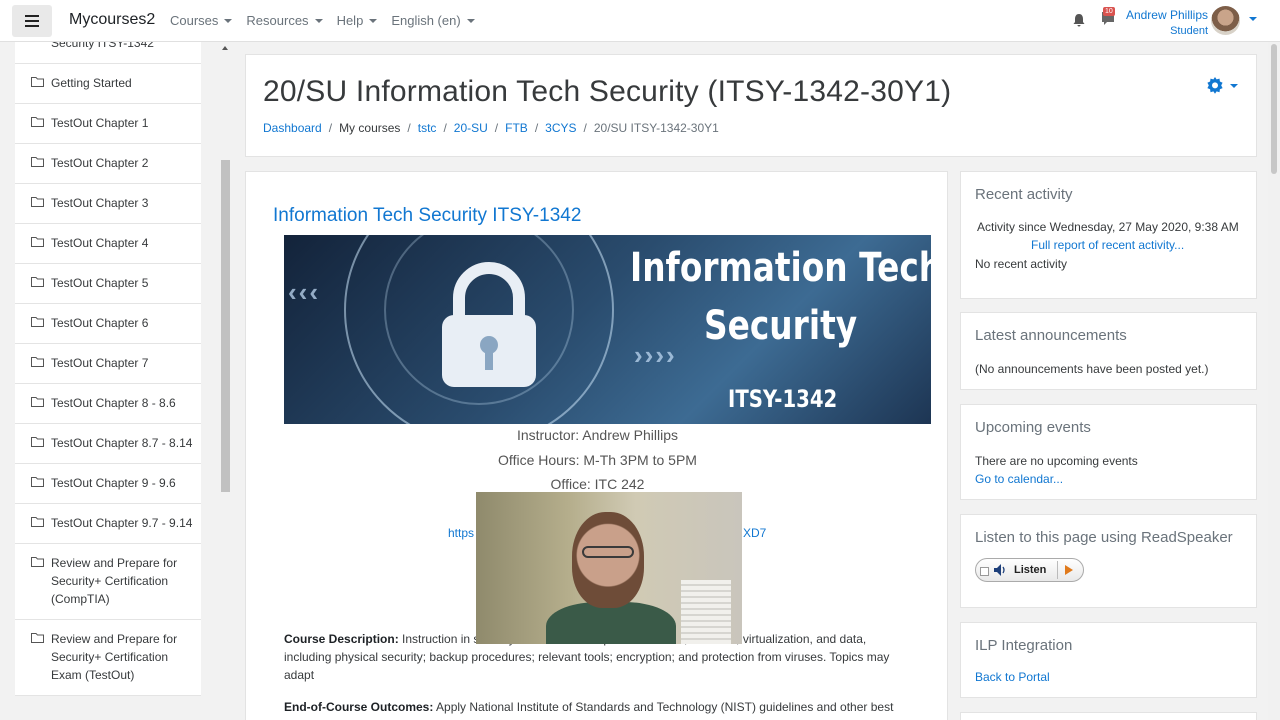  What do you see at coordinates (1079, 20) in the screenshot?
I see `bell-icon` at bounding box center [1079, 20].